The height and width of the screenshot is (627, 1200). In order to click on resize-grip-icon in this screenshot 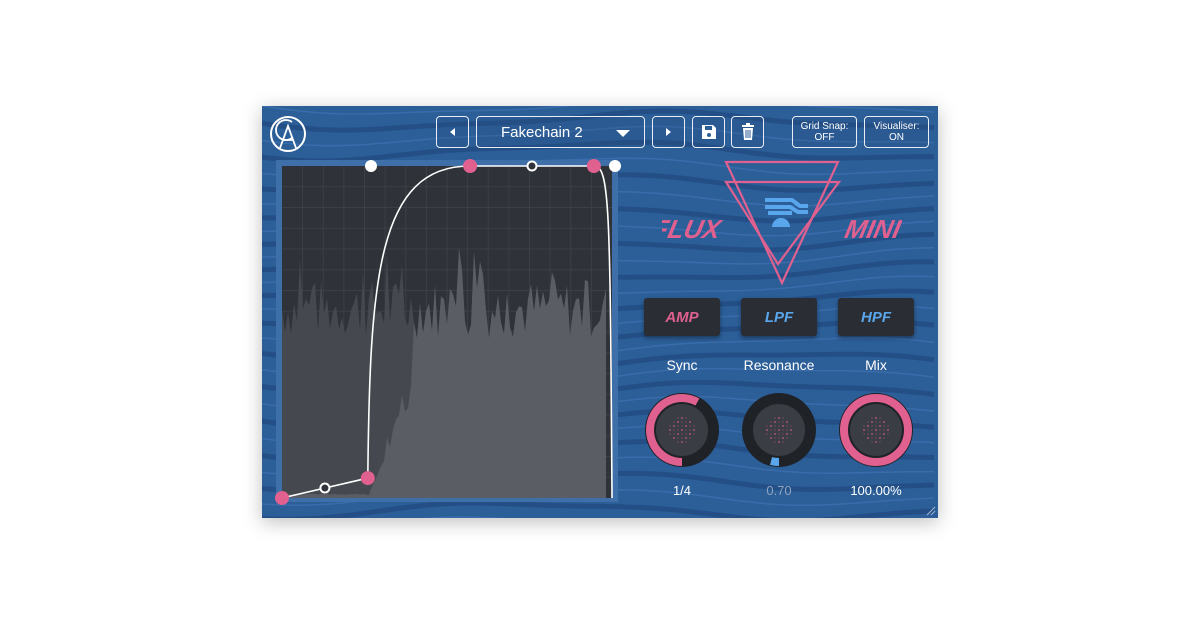, I will do `click(930, 510)`.